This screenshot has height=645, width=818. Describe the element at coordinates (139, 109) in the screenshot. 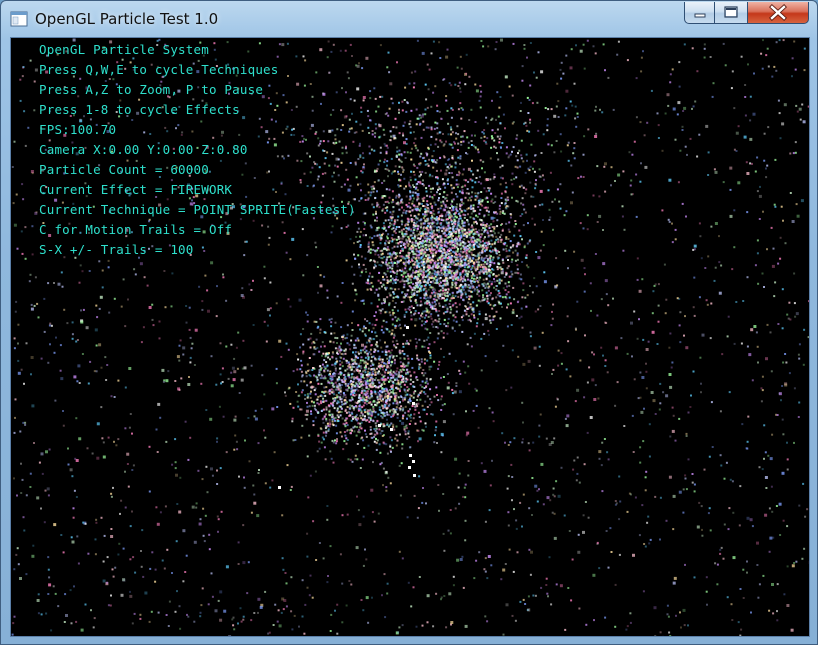

I see `hud-line: Press 1-8 to cycle Effects` at that location.